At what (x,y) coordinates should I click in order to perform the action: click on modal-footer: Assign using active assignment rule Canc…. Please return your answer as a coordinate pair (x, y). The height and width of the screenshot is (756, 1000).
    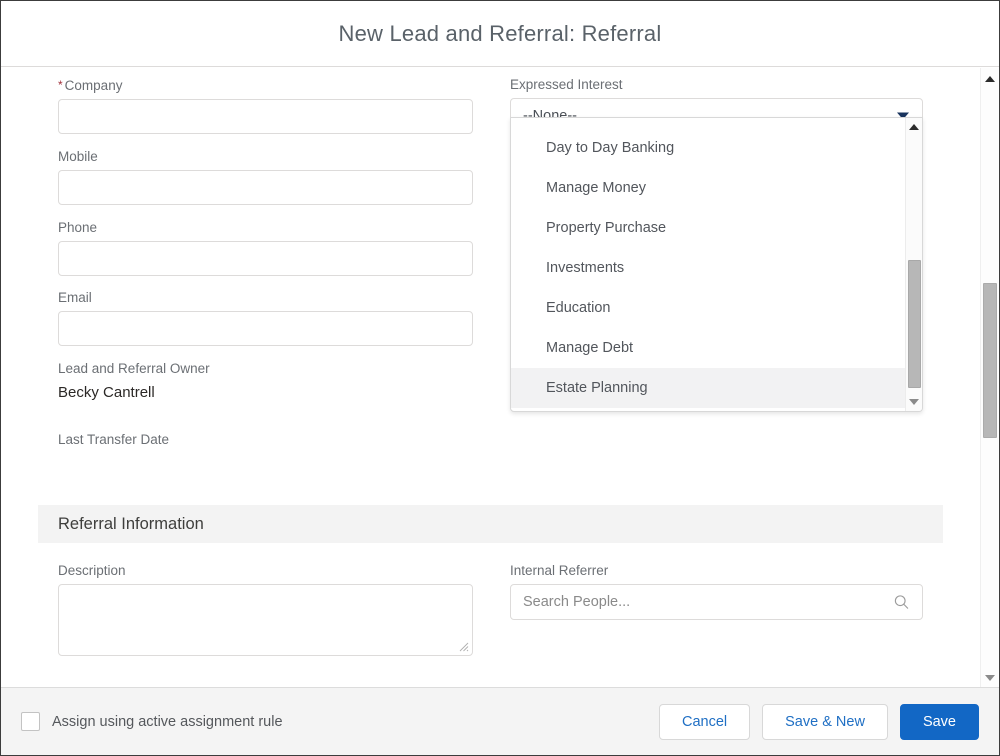
    Looking at the image, I should click on (500, 721).